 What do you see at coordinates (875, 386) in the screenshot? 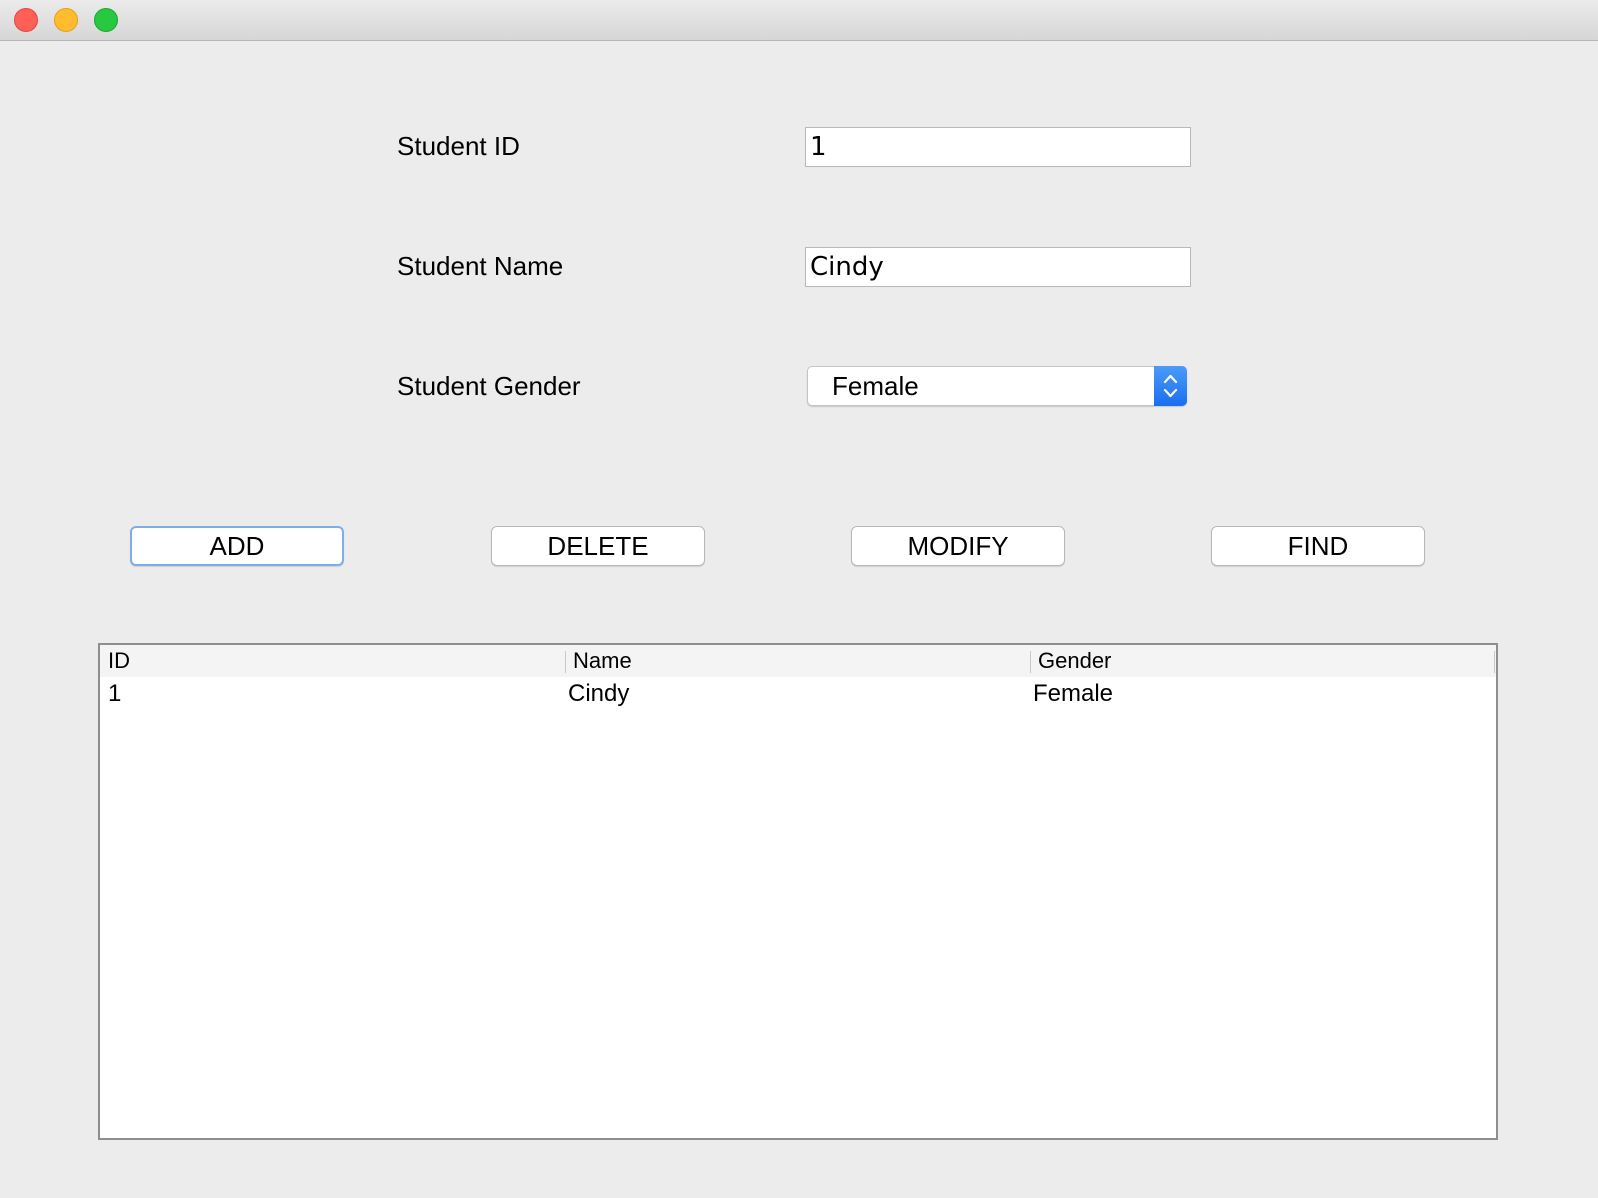
I see `student-gender-selected-value: Female` at bounding box center [875, 386].